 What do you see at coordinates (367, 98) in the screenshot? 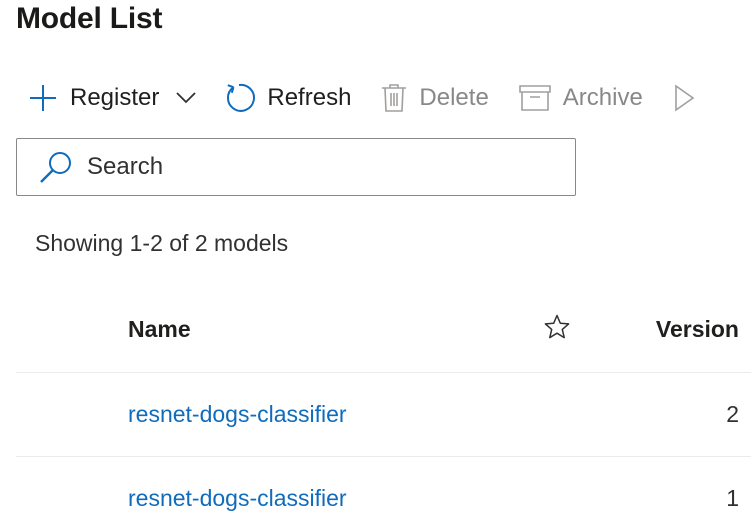
I see `toolbar: Register Refresh Delete Archive` at bounding box center [367, 98].